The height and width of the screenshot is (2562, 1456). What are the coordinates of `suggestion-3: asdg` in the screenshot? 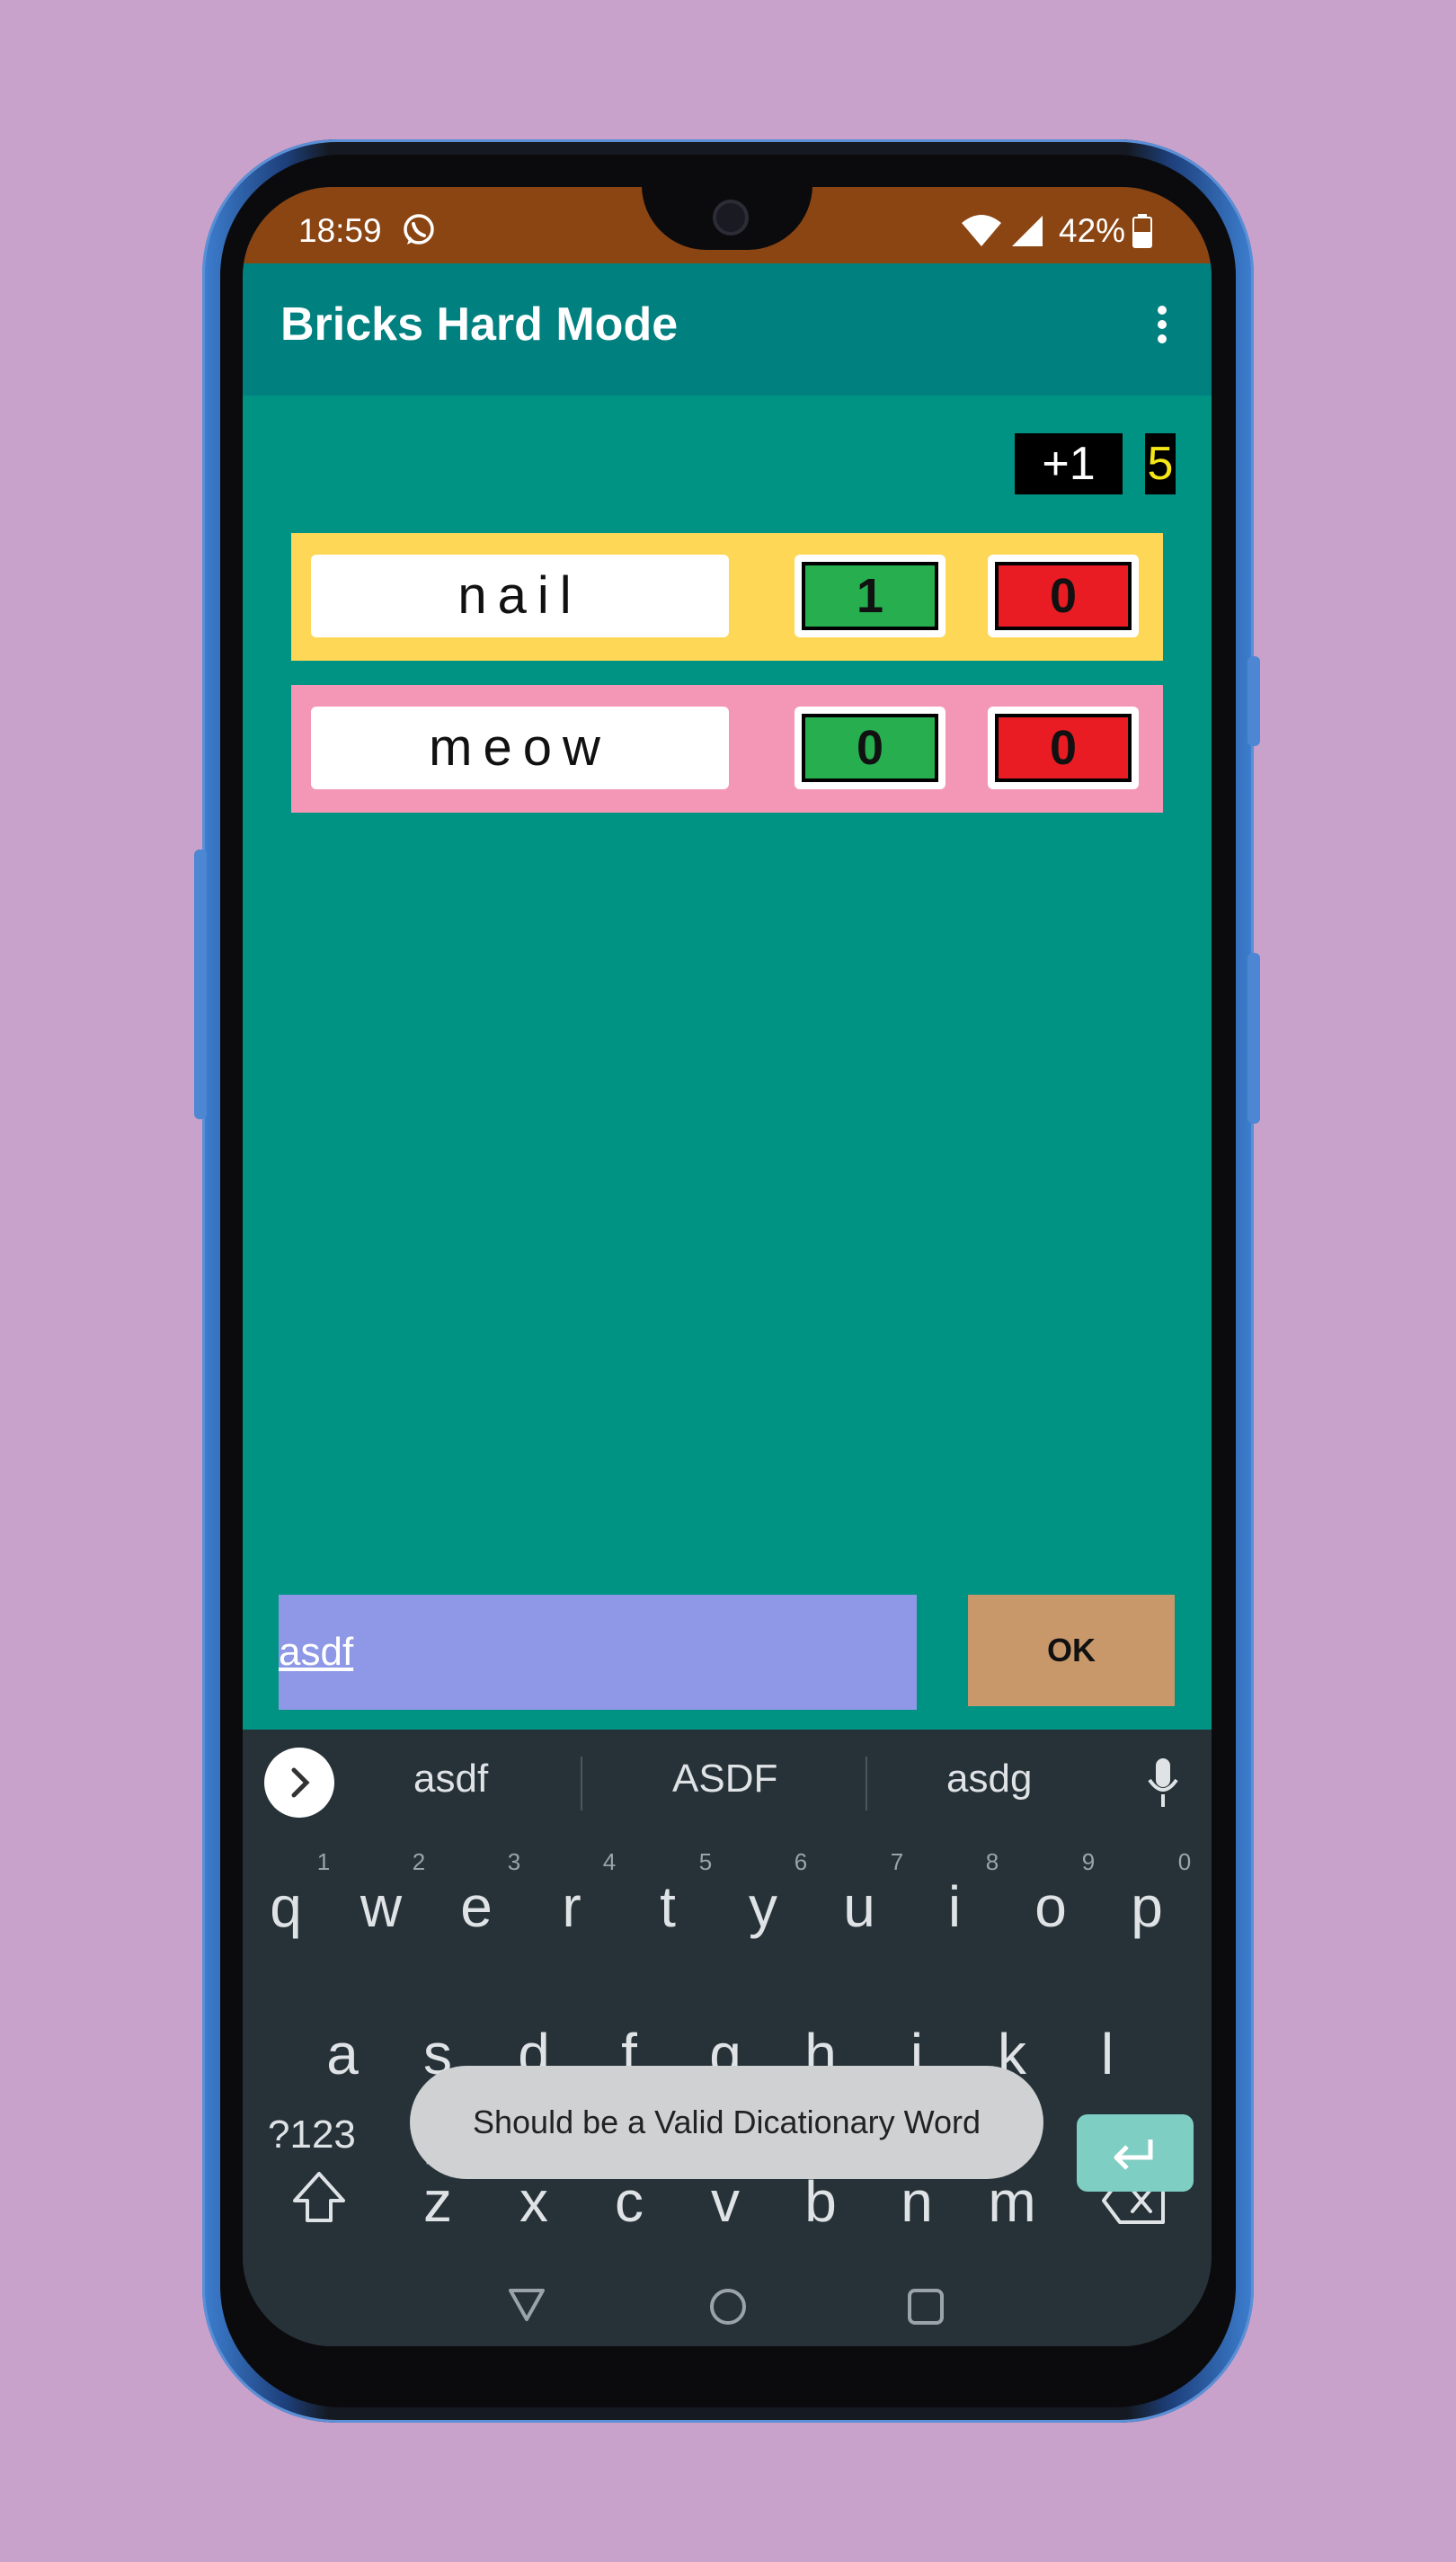 It's located at (989, 1779).